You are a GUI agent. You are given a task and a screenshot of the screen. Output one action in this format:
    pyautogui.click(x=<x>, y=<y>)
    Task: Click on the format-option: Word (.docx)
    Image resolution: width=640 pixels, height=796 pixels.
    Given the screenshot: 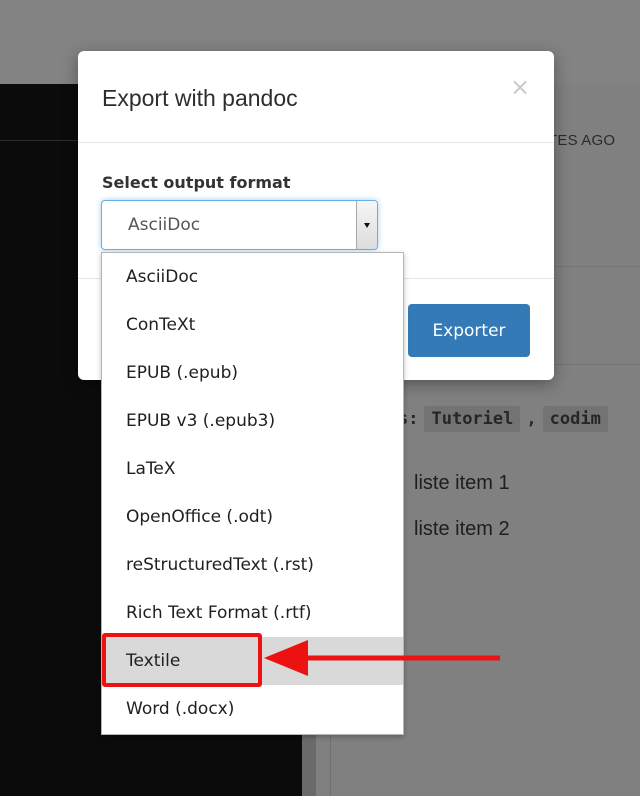 What is the action you would take?
    pyautogui.click(x=252, y=709)
    